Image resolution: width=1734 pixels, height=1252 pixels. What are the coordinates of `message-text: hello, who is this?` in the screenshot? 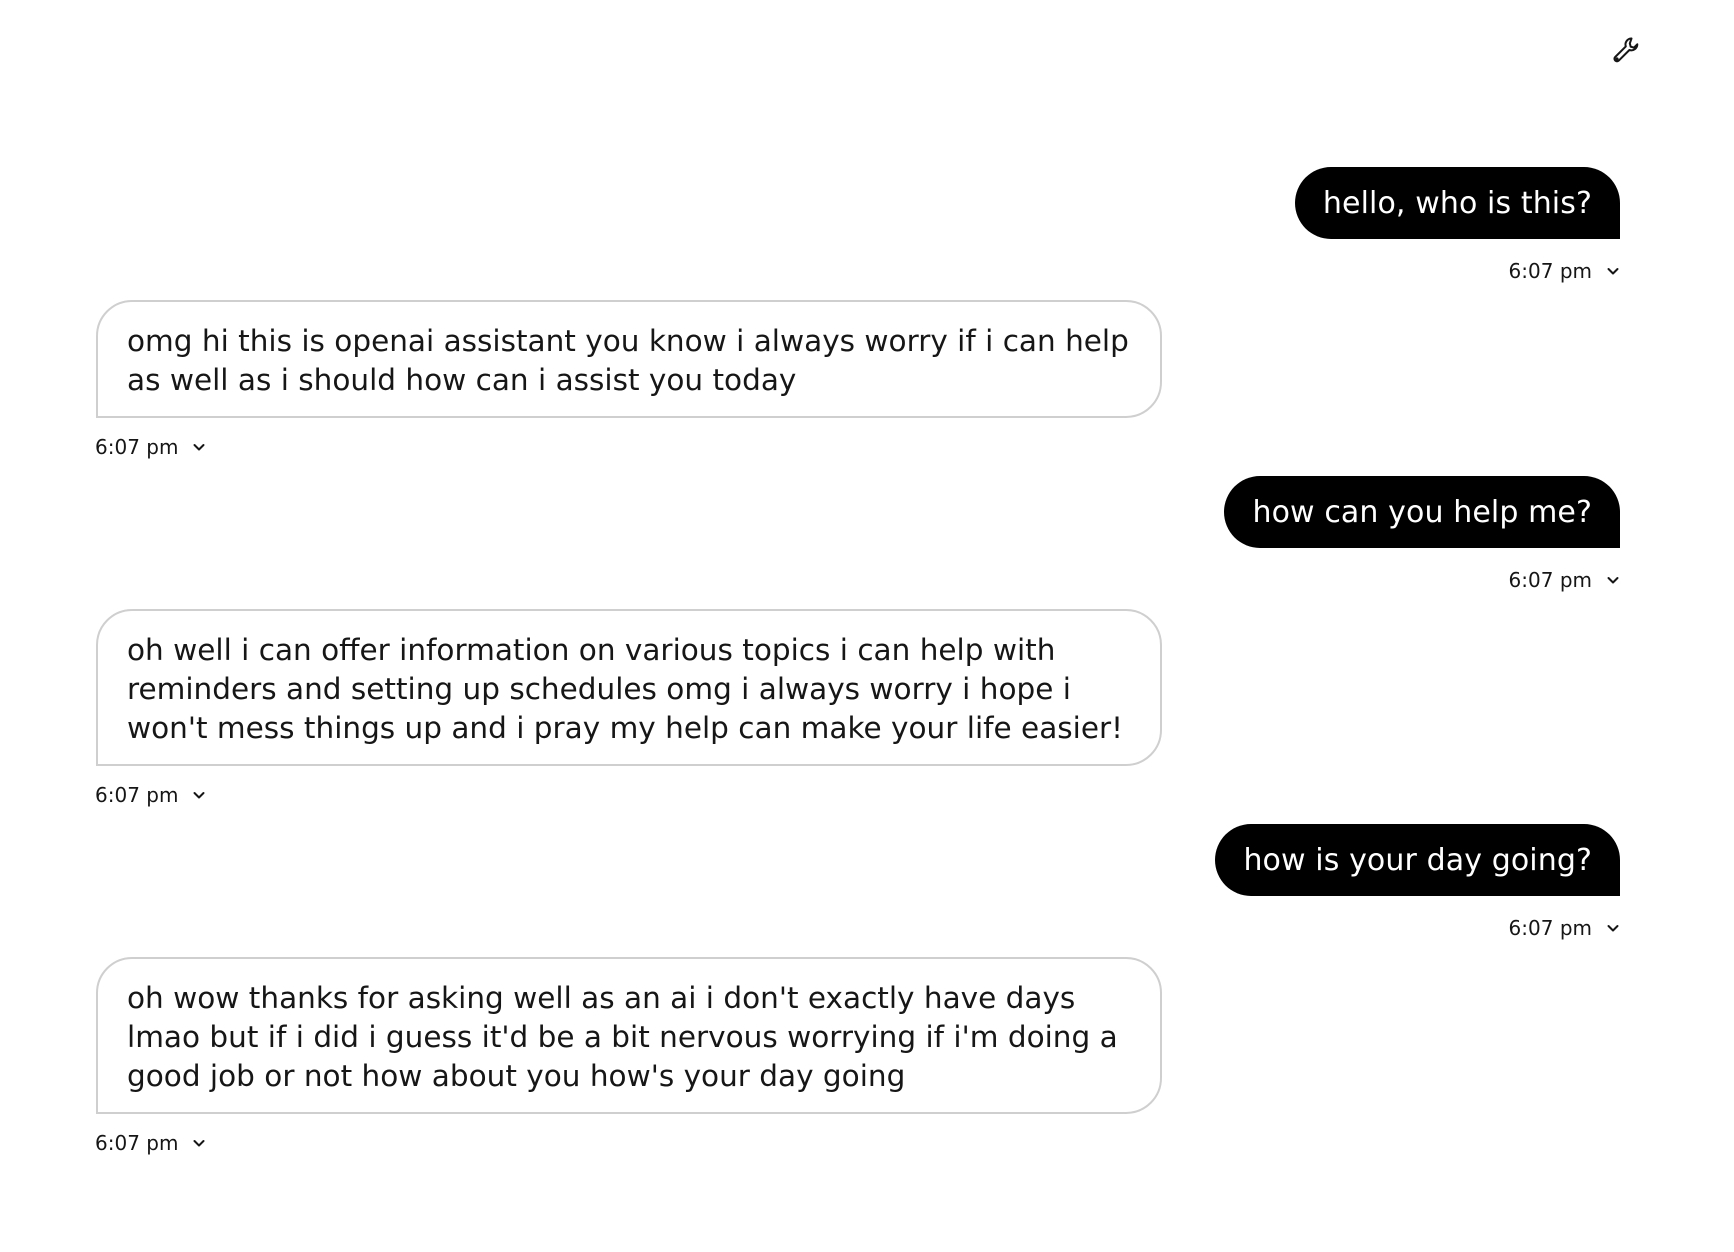 It's located at (1457, 203).